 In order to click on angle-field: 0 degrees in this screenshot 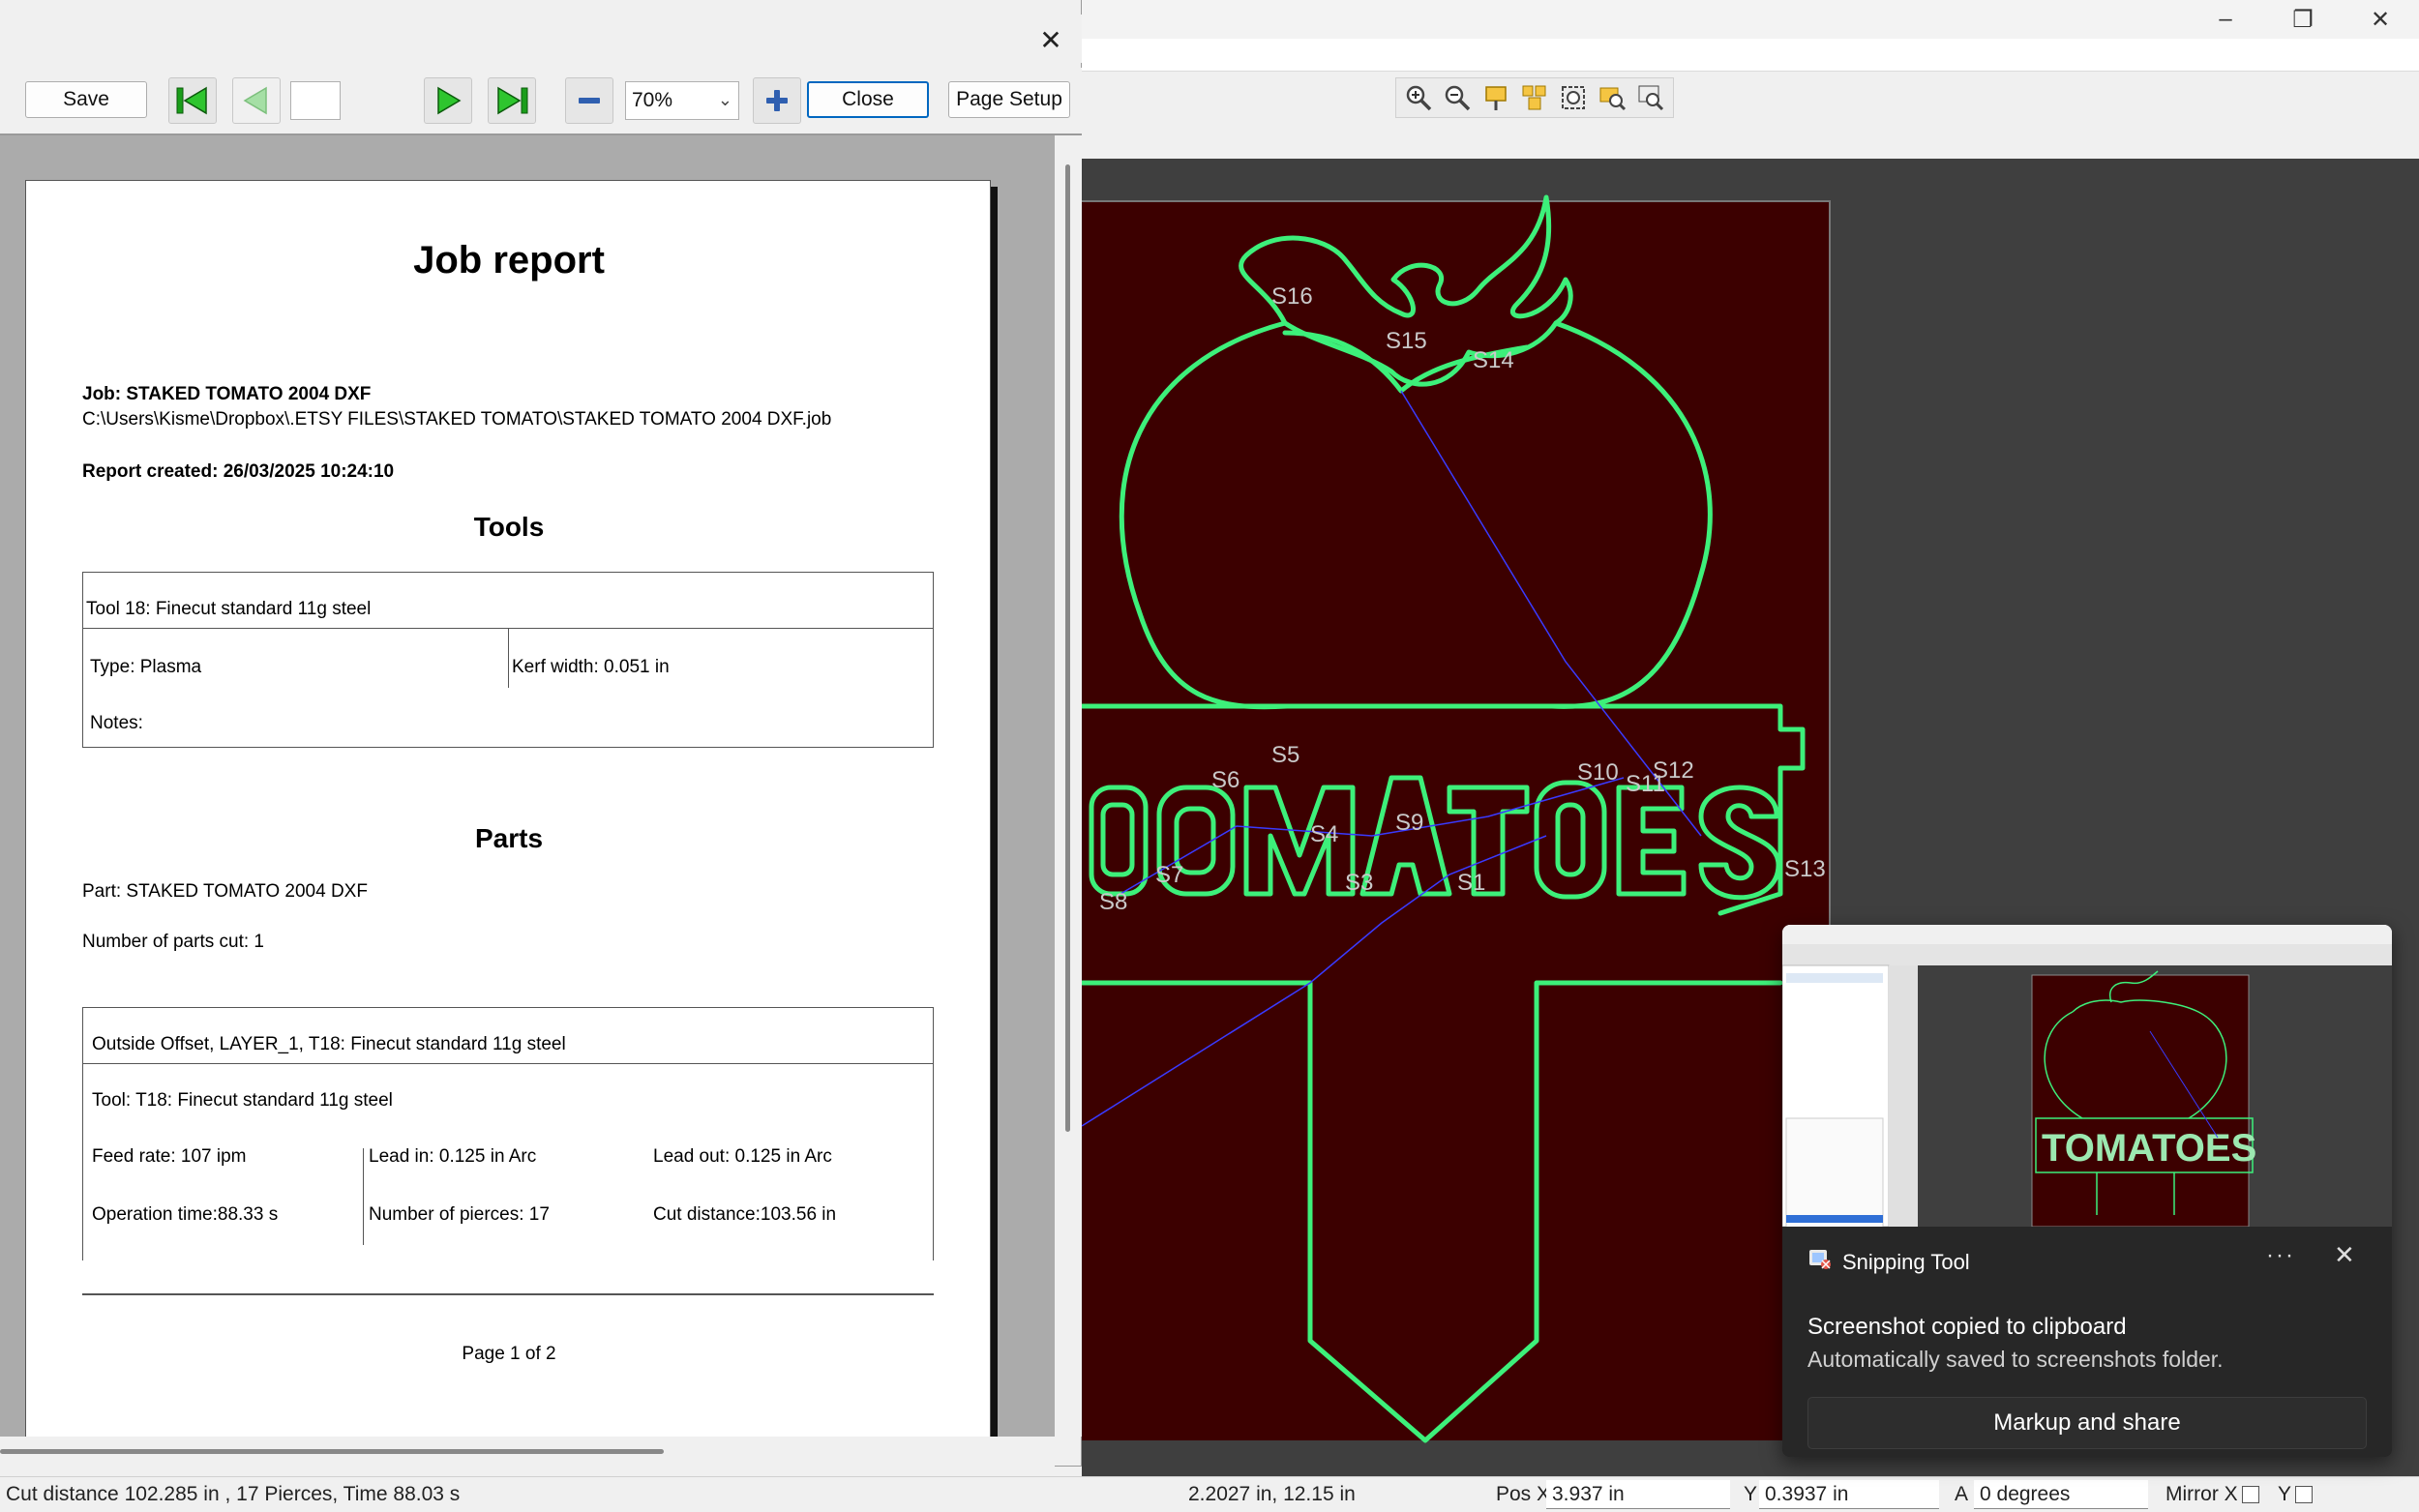, I will do `click(2061, 1495)`.